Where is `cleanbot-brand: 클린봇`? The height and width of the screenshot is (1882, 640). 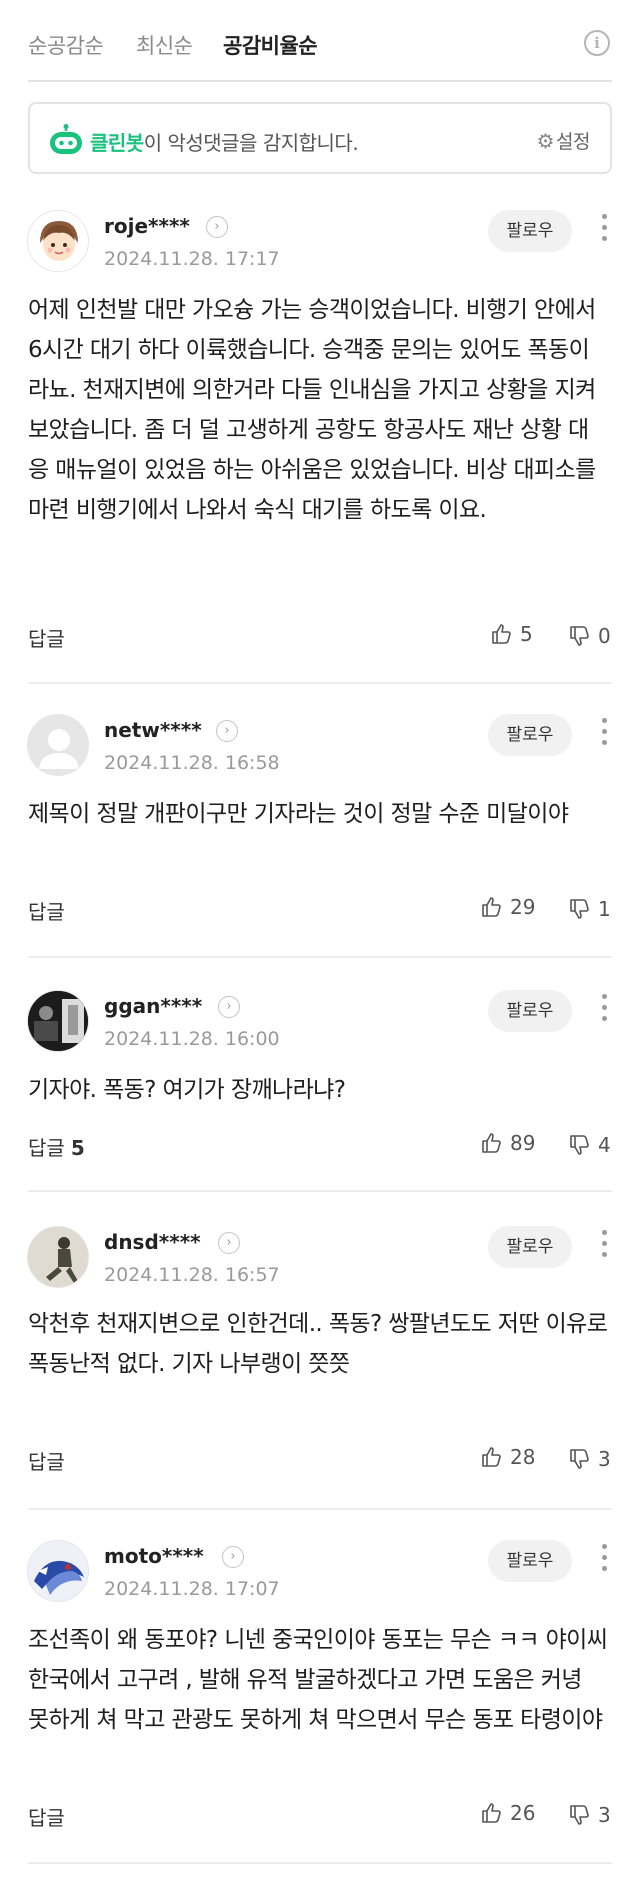 cleanbot-brand: 클린봇 is located at coordinates (117, 143).